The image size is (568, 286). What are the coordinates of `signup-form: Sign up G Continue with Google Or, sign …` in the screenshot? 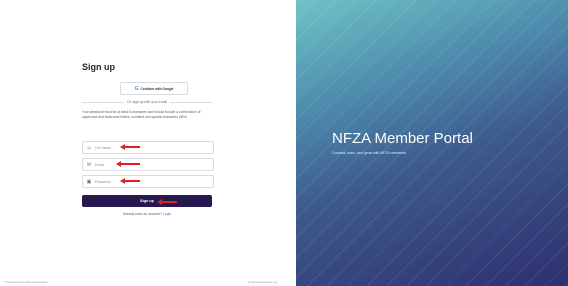 It's located at (148, 139).